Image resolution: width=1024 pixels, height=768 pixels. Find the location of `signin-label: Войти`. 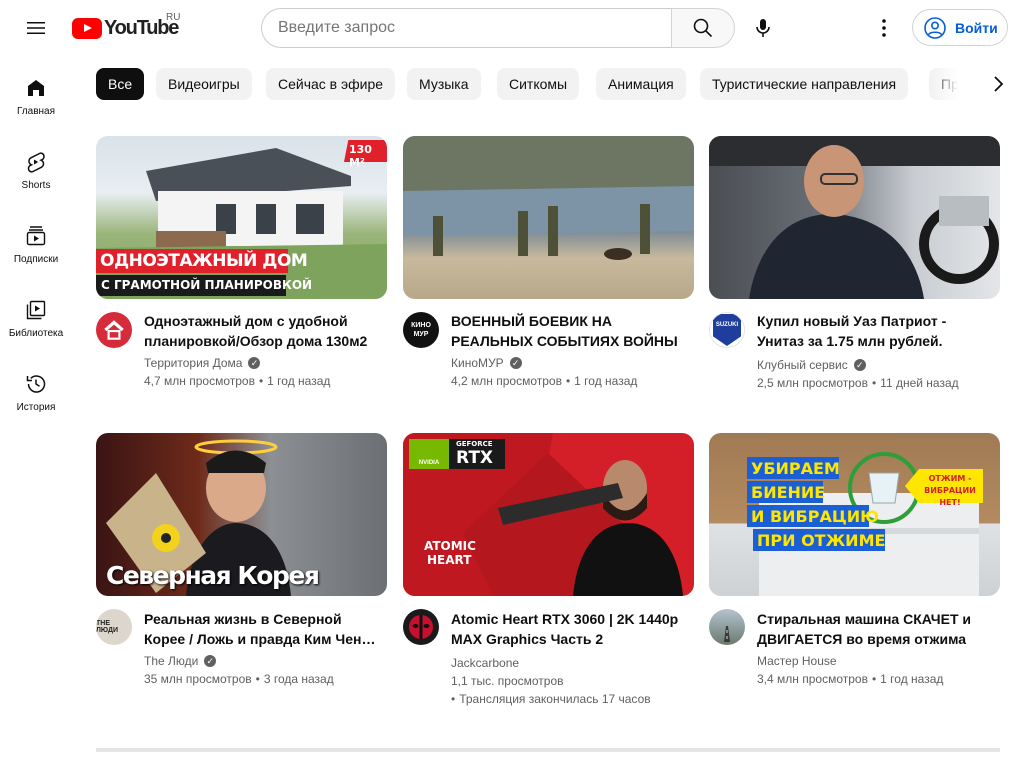

signin-label: Войти is located at coordinates (976, 27).